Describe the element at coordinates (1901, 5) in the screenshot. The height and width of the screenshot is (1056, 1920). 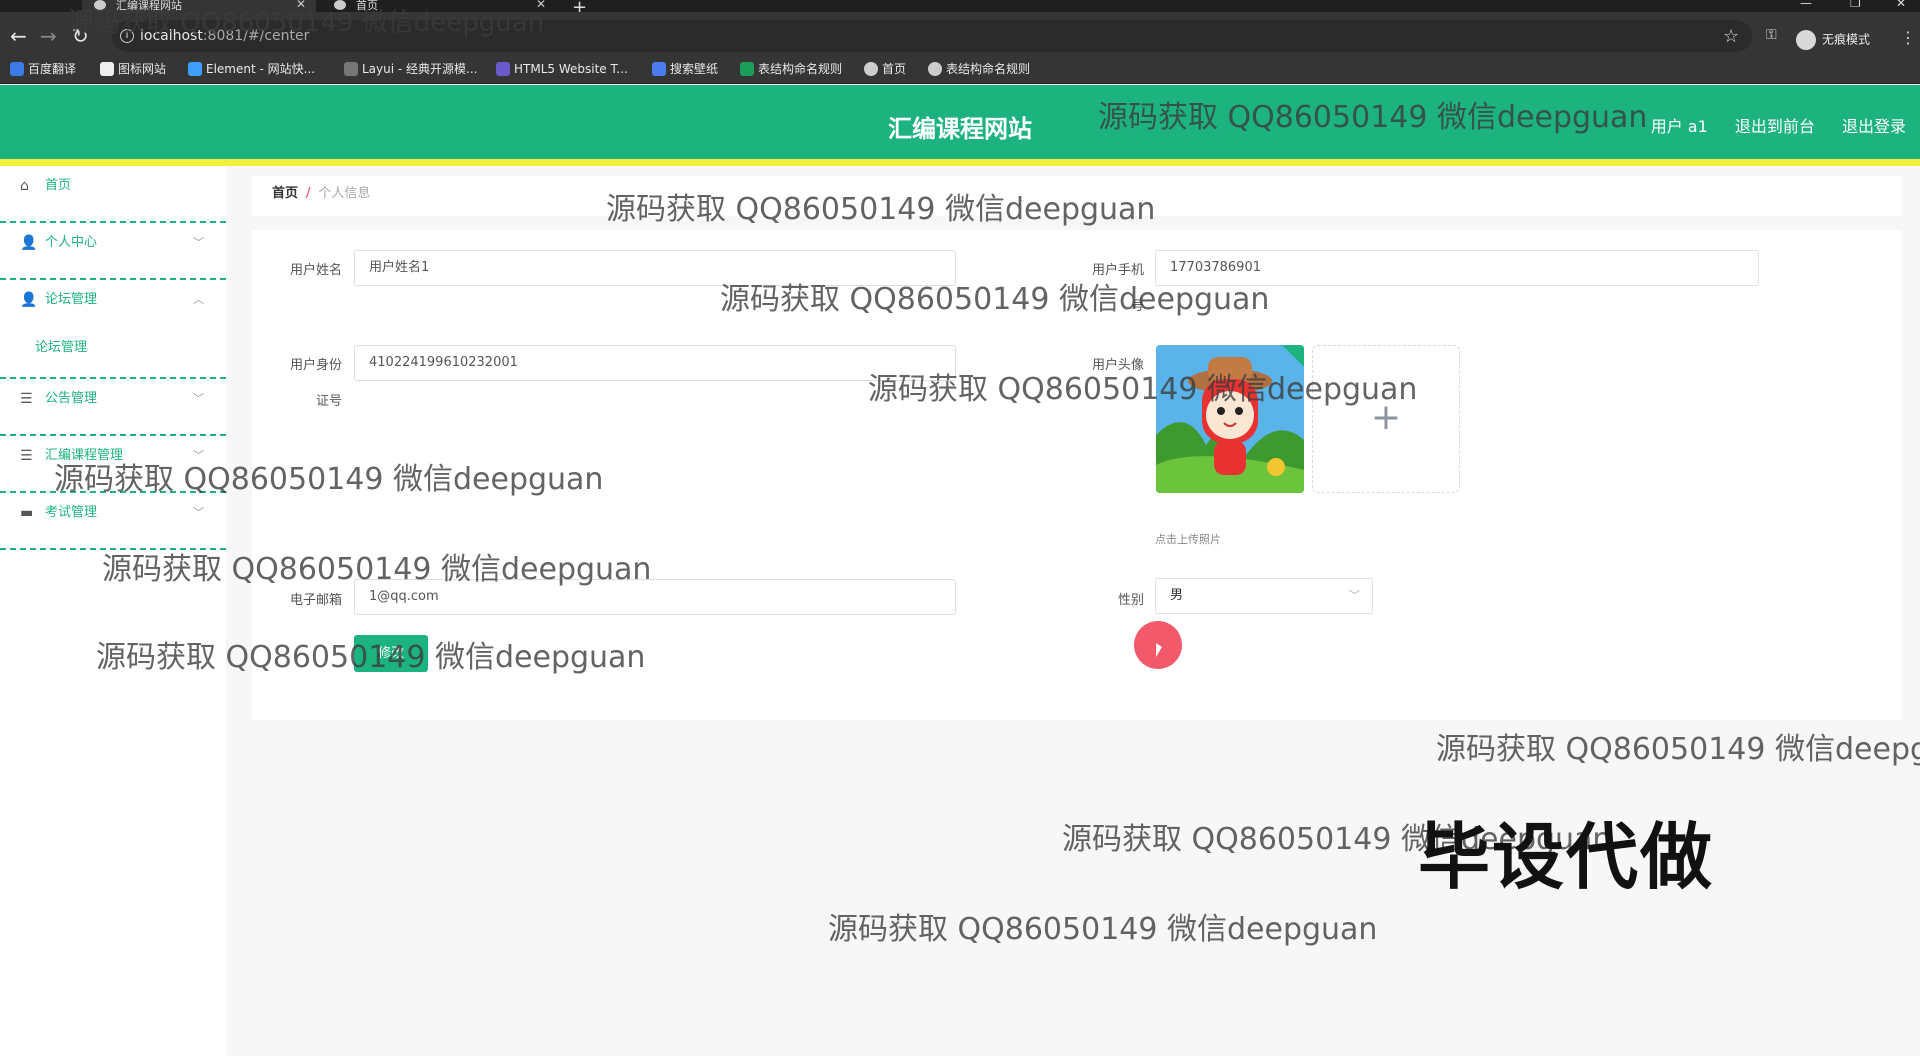
I see `close-window-icon: ✕` at that location.